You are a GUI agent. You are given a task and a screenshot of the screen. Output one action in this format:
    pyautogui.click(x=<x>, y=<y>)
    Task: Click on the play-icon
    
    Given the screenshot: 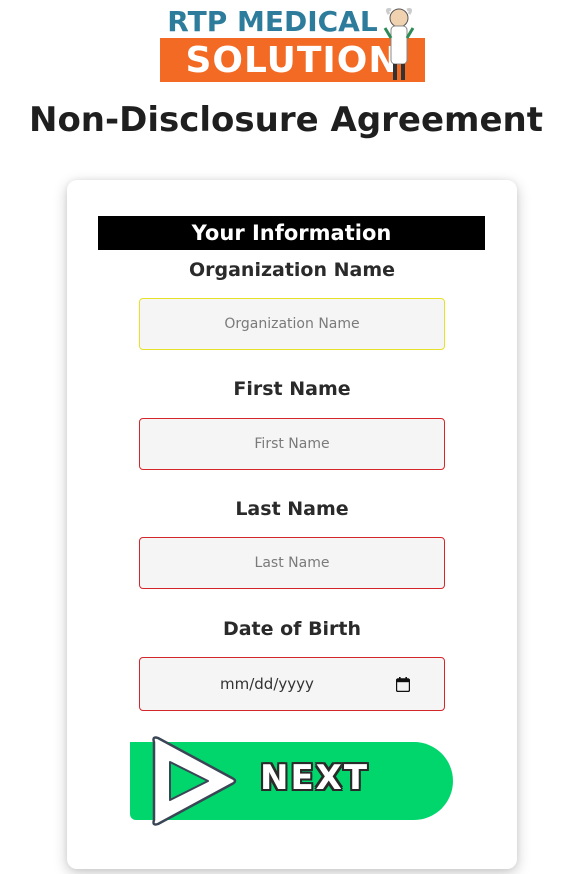 What is the action you would take?
    pyautogui.click(x=194, y=781)
    